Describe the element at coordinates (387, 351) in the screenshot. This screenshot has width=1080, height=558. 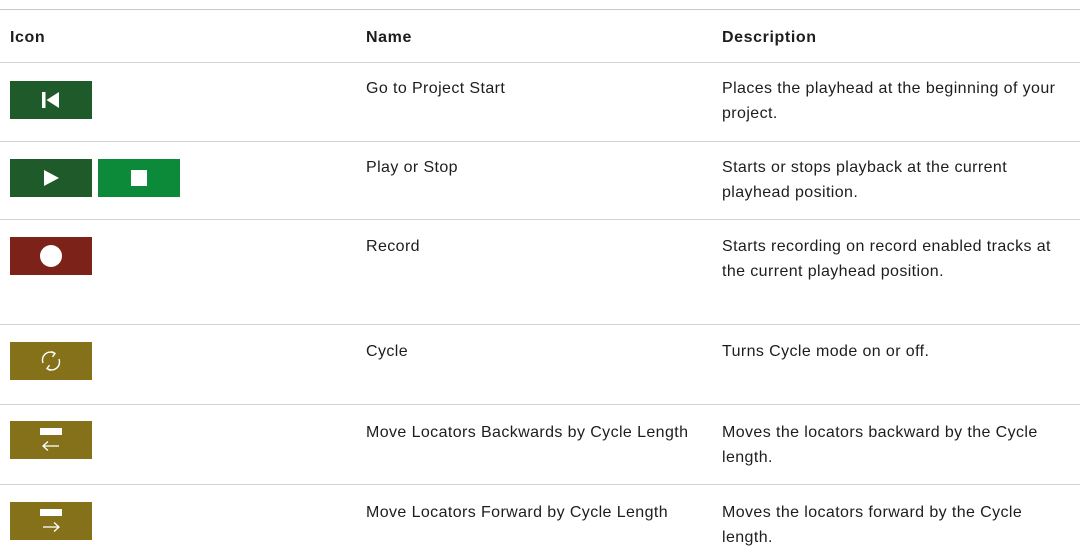
I see `row-name: Cycle` at that location.